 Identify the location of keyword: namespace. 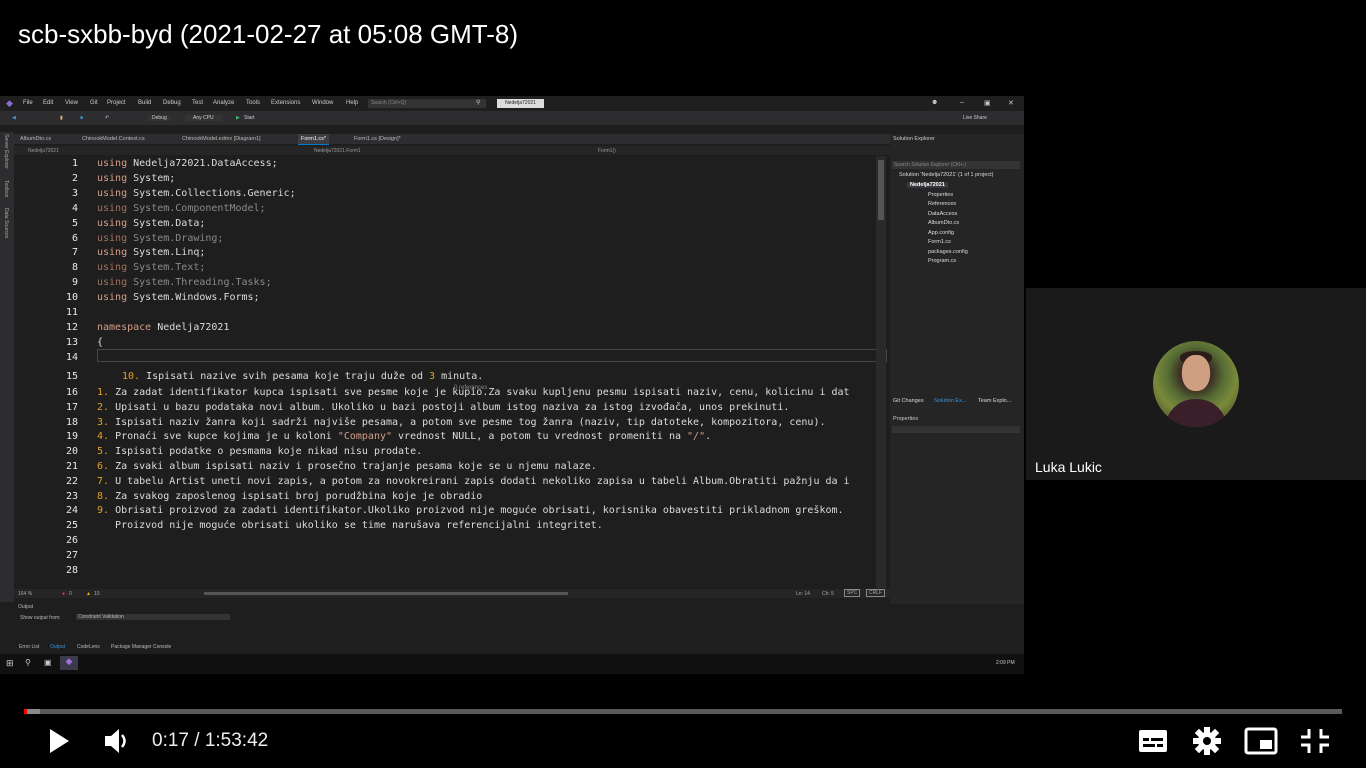
(124, 327).